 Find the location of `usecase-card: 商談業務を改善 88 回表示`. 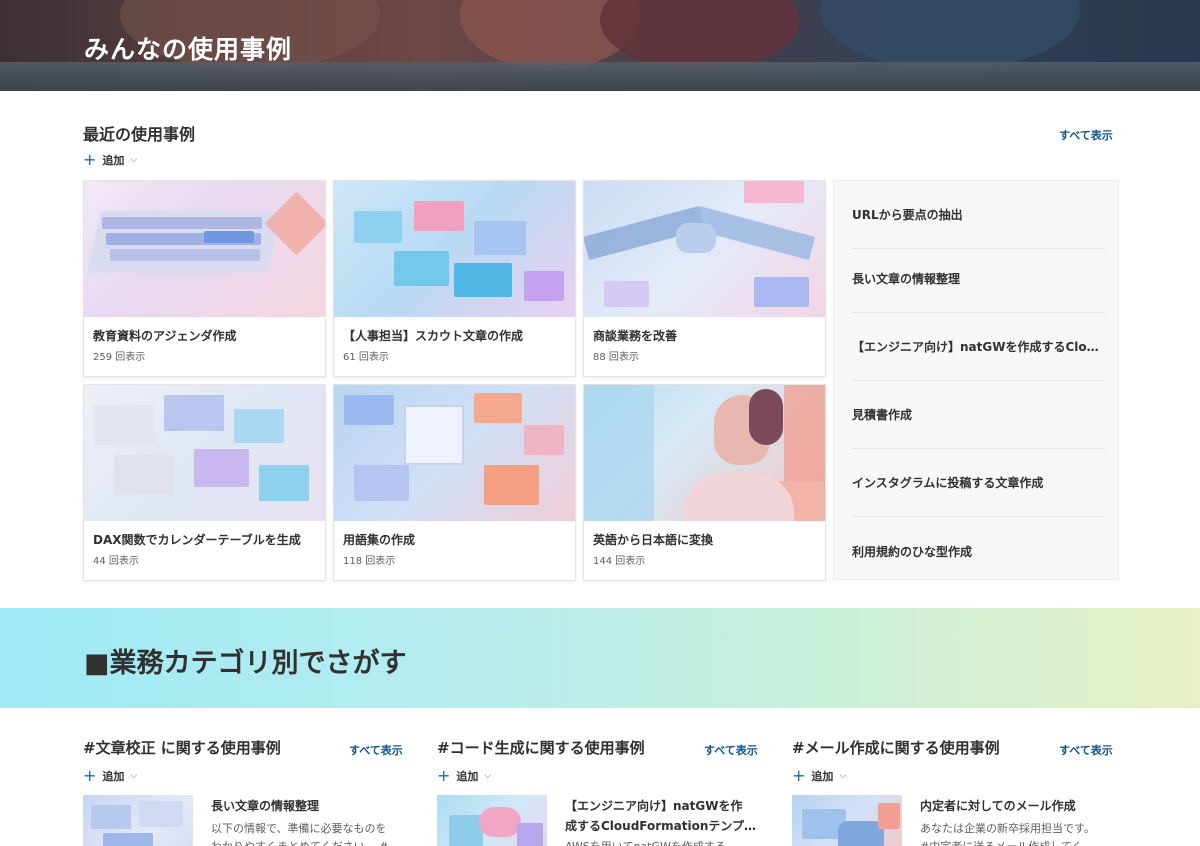

usecase-card: 商談業務を改善 88 回表示 is located at coordinates (704, 278).